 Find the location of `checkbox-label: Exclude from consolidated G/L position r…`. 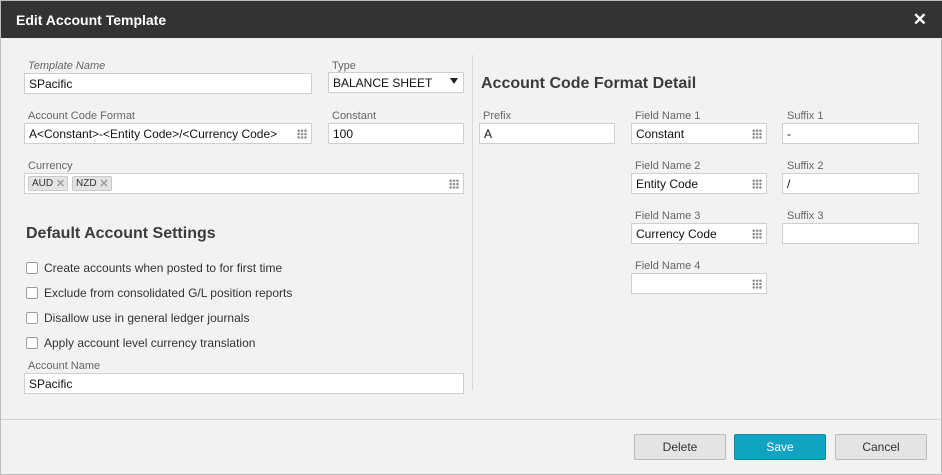

checkbox-label: Exclude from consolidated G/L position r… is located at coordinates (168, 293).